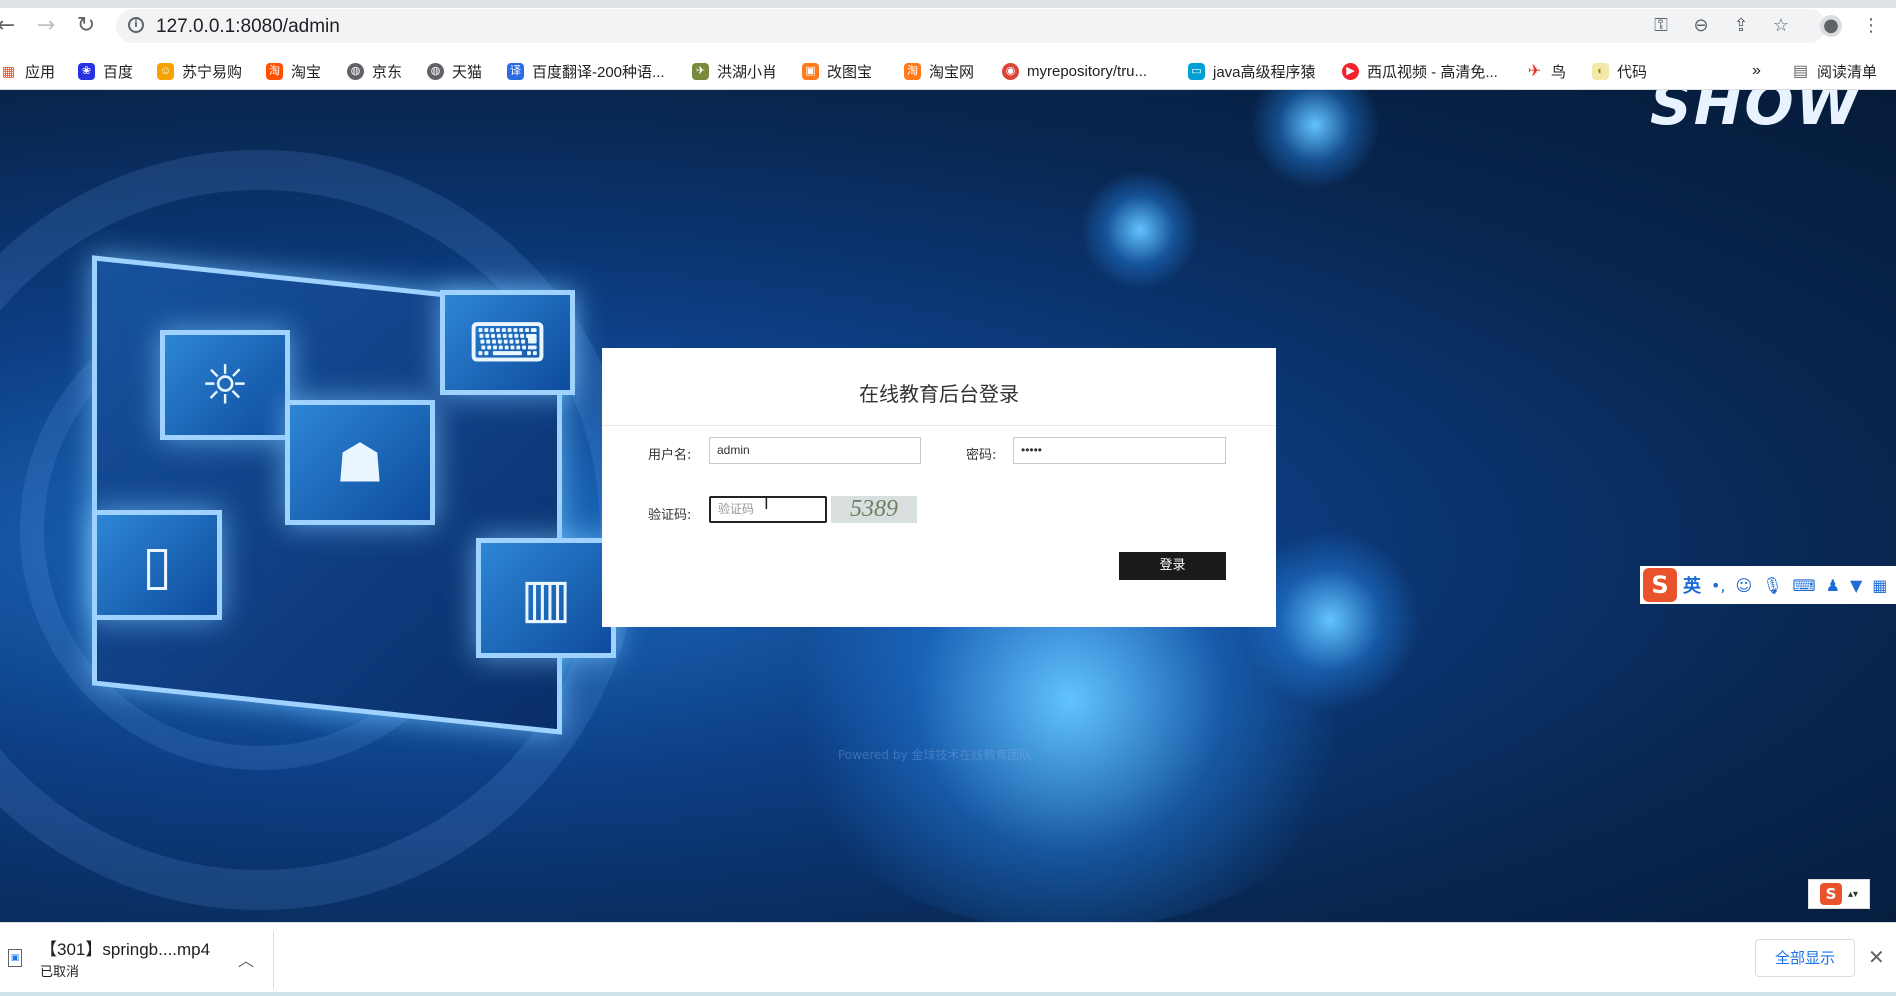  What do you see at coordinates (874, 509) in the screenshot?
I see `captcha-image: 5389` at bounding box center [874, 509].